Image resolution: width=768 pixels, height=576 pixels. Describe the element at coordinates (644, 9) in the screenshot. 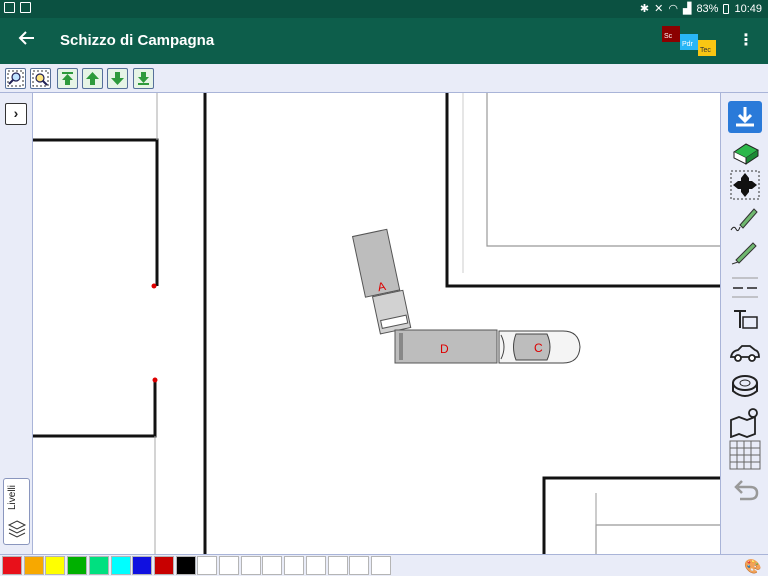

I see `bluetooth-icon: ✱` at that location.